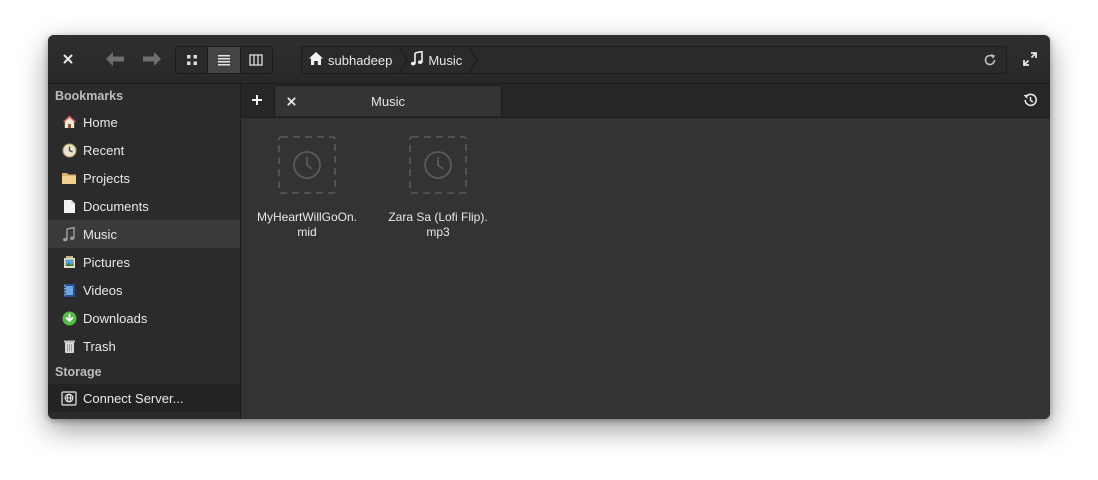 The width and height of the screenshot is (1098, 480). Describe the element at coordinates (100, 122) in the screenshot. I see `sidebar-item-label: Home` at that location.